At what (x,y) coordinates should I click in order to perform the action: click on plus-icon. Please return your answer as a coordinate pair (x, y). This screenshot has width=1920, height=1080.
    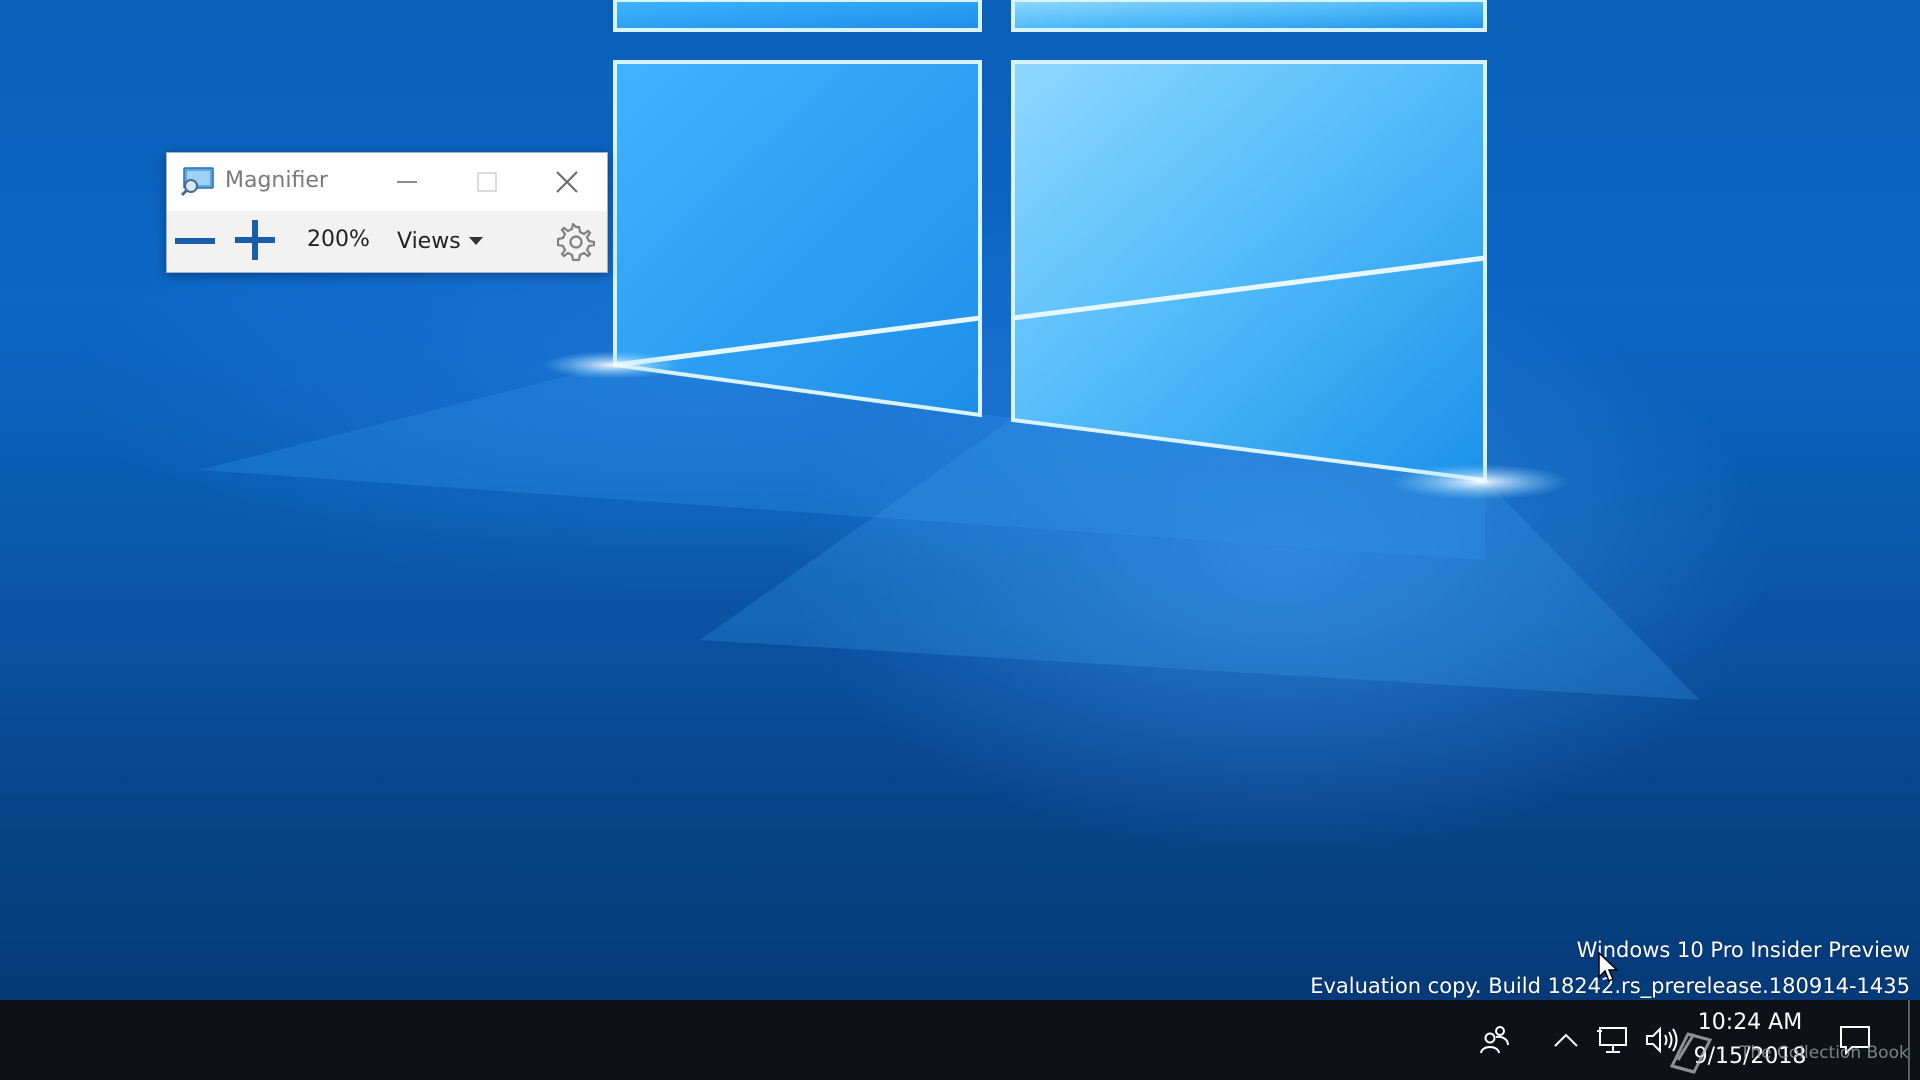
    Looking at the image, I should click on (255, 240).